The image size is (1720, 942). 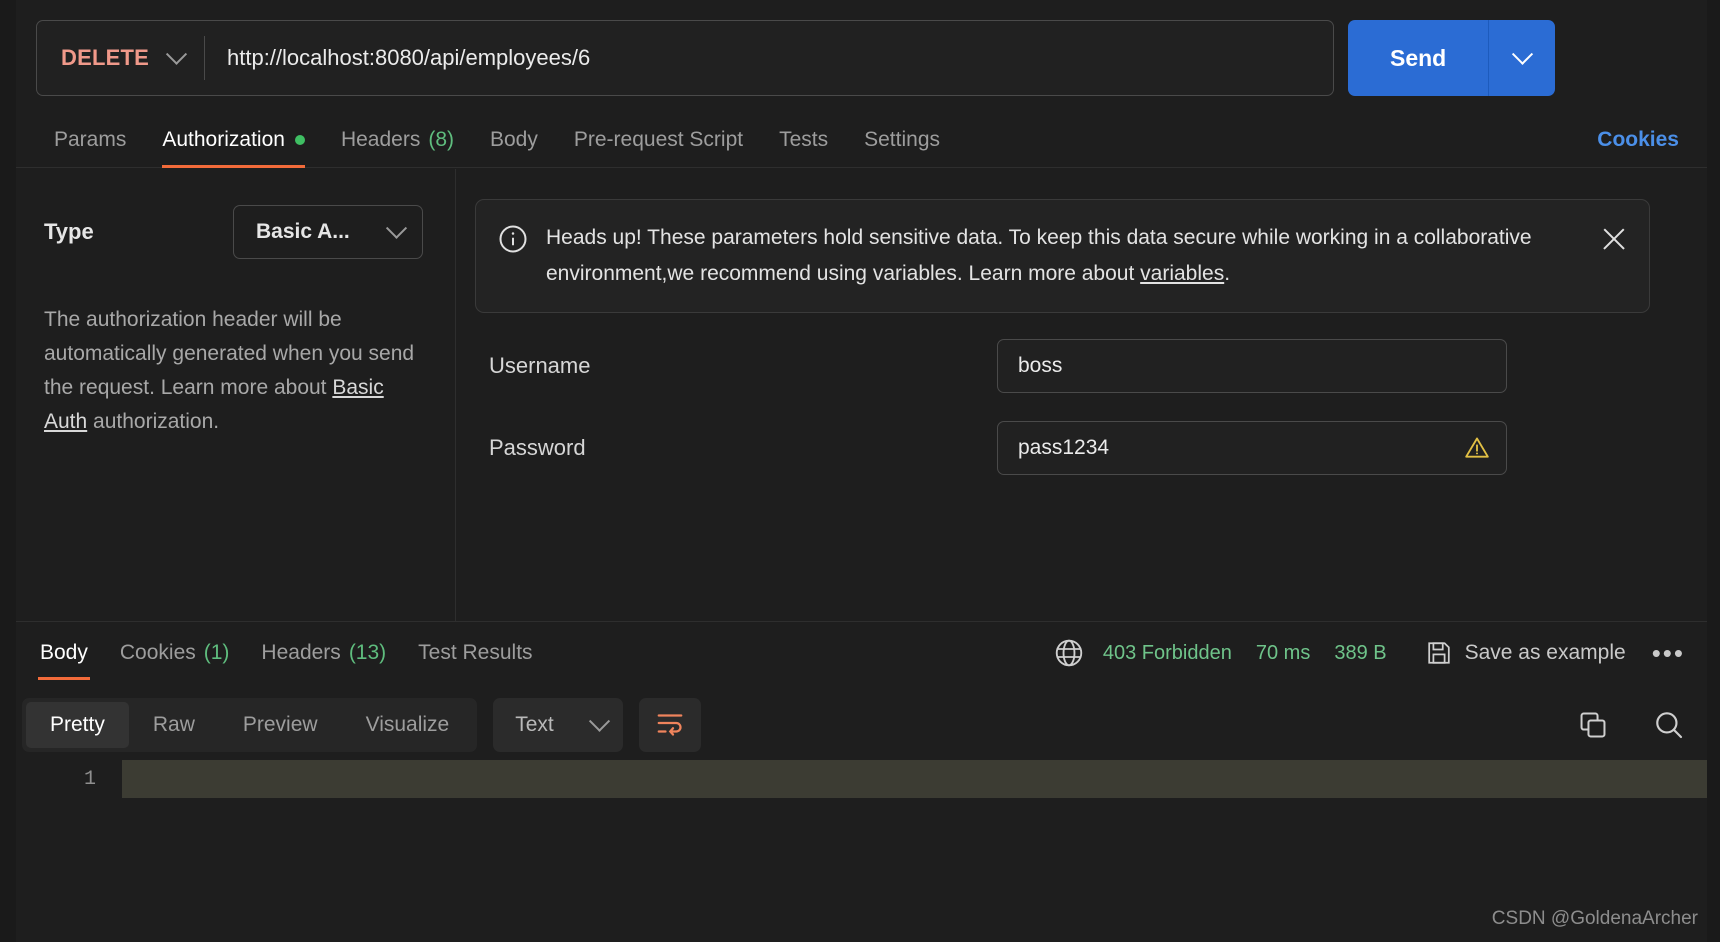 I want to click on username-row: Username, so click(x=1082, y=366).